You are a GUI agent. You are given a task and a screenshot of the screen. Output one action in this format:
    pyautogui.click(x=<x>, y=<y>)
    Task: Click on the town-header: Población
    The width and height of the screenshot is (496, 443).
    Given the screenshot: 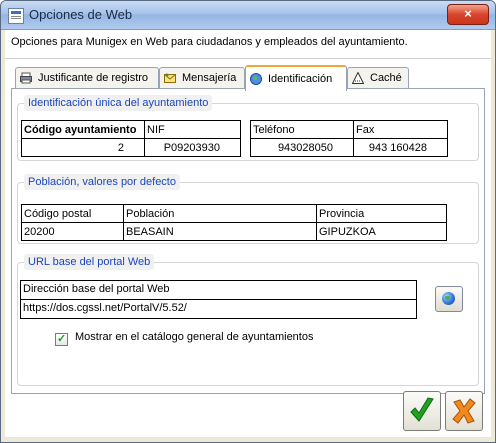 What is the action you would take?
    pyautogui.click(x=220, y=213)
    